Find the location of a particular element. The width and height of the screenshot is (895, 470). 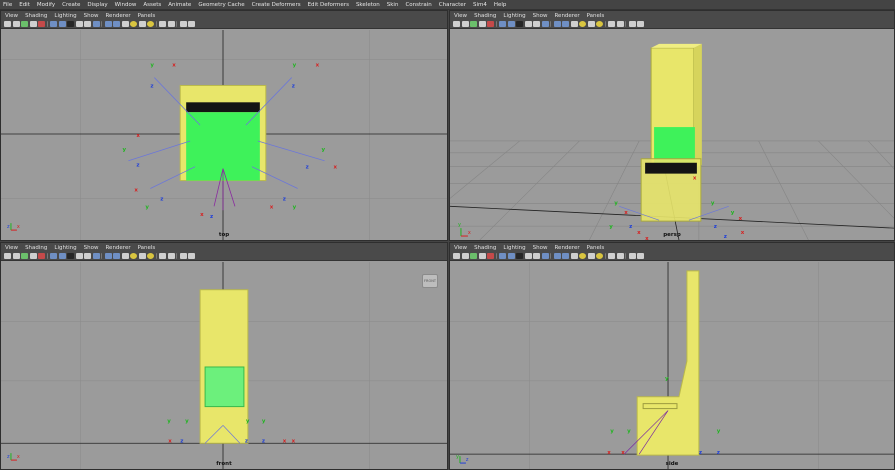

menu-skeleton: Skeleton is located at coordinates (368, 5).